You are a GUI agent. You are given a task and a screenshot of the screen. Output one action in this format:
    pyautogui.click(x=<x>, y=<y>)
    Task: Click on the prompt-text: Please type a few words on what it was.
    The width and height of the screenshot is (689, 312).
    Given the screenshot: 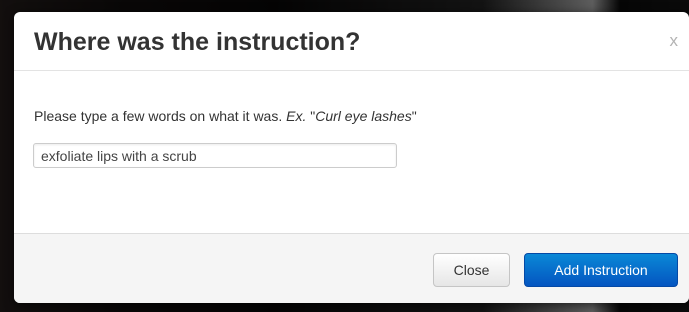 What is the action you would take?
    pyautogui.click(x=160, y=116)
    